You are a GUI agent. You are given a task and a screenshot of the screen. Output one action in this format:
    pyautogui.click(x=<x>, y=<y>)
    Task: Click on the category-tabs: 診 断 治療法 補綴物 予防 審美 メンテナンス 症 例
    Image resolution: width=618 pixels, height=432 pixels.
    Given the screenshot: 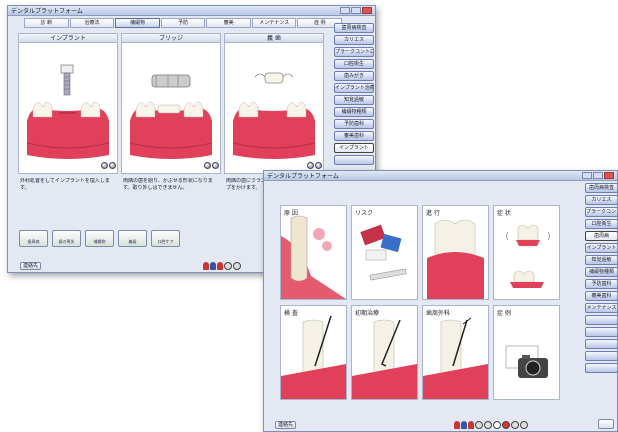 What is the action you would take?
    pyautogui.click(x=183, y=23)
    